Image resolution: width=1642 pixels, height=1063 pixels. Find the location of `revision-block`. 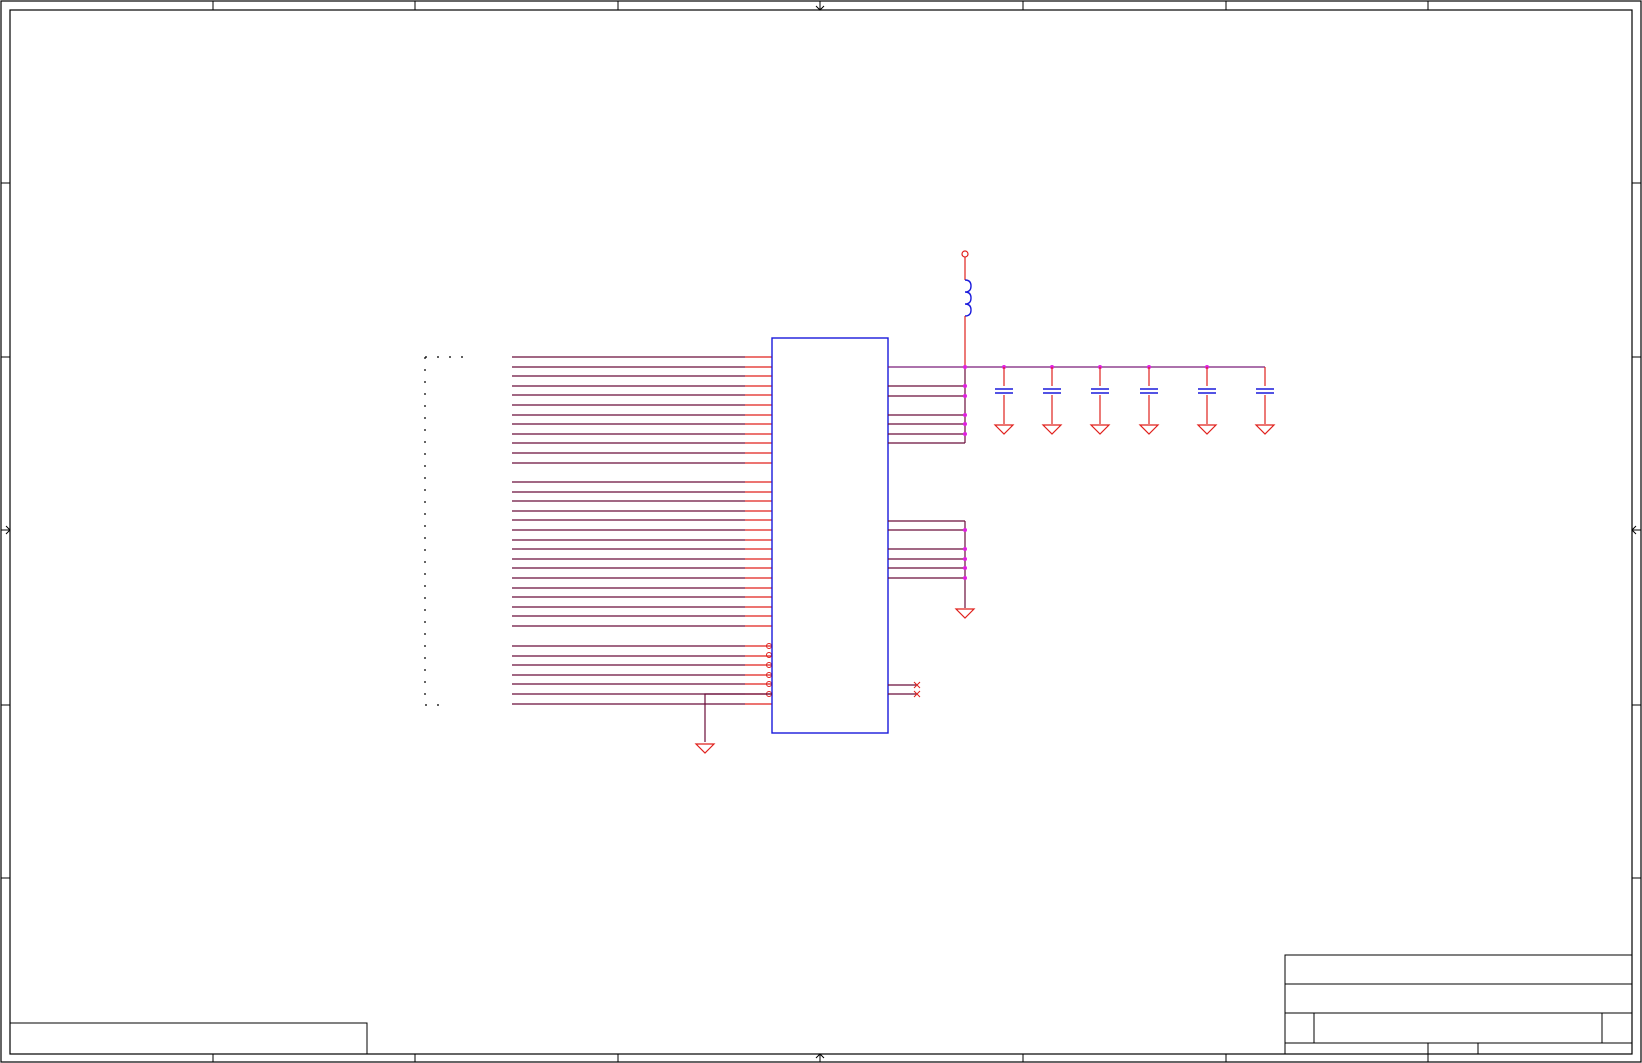

revision-block is located at coordinates (188, 1038).